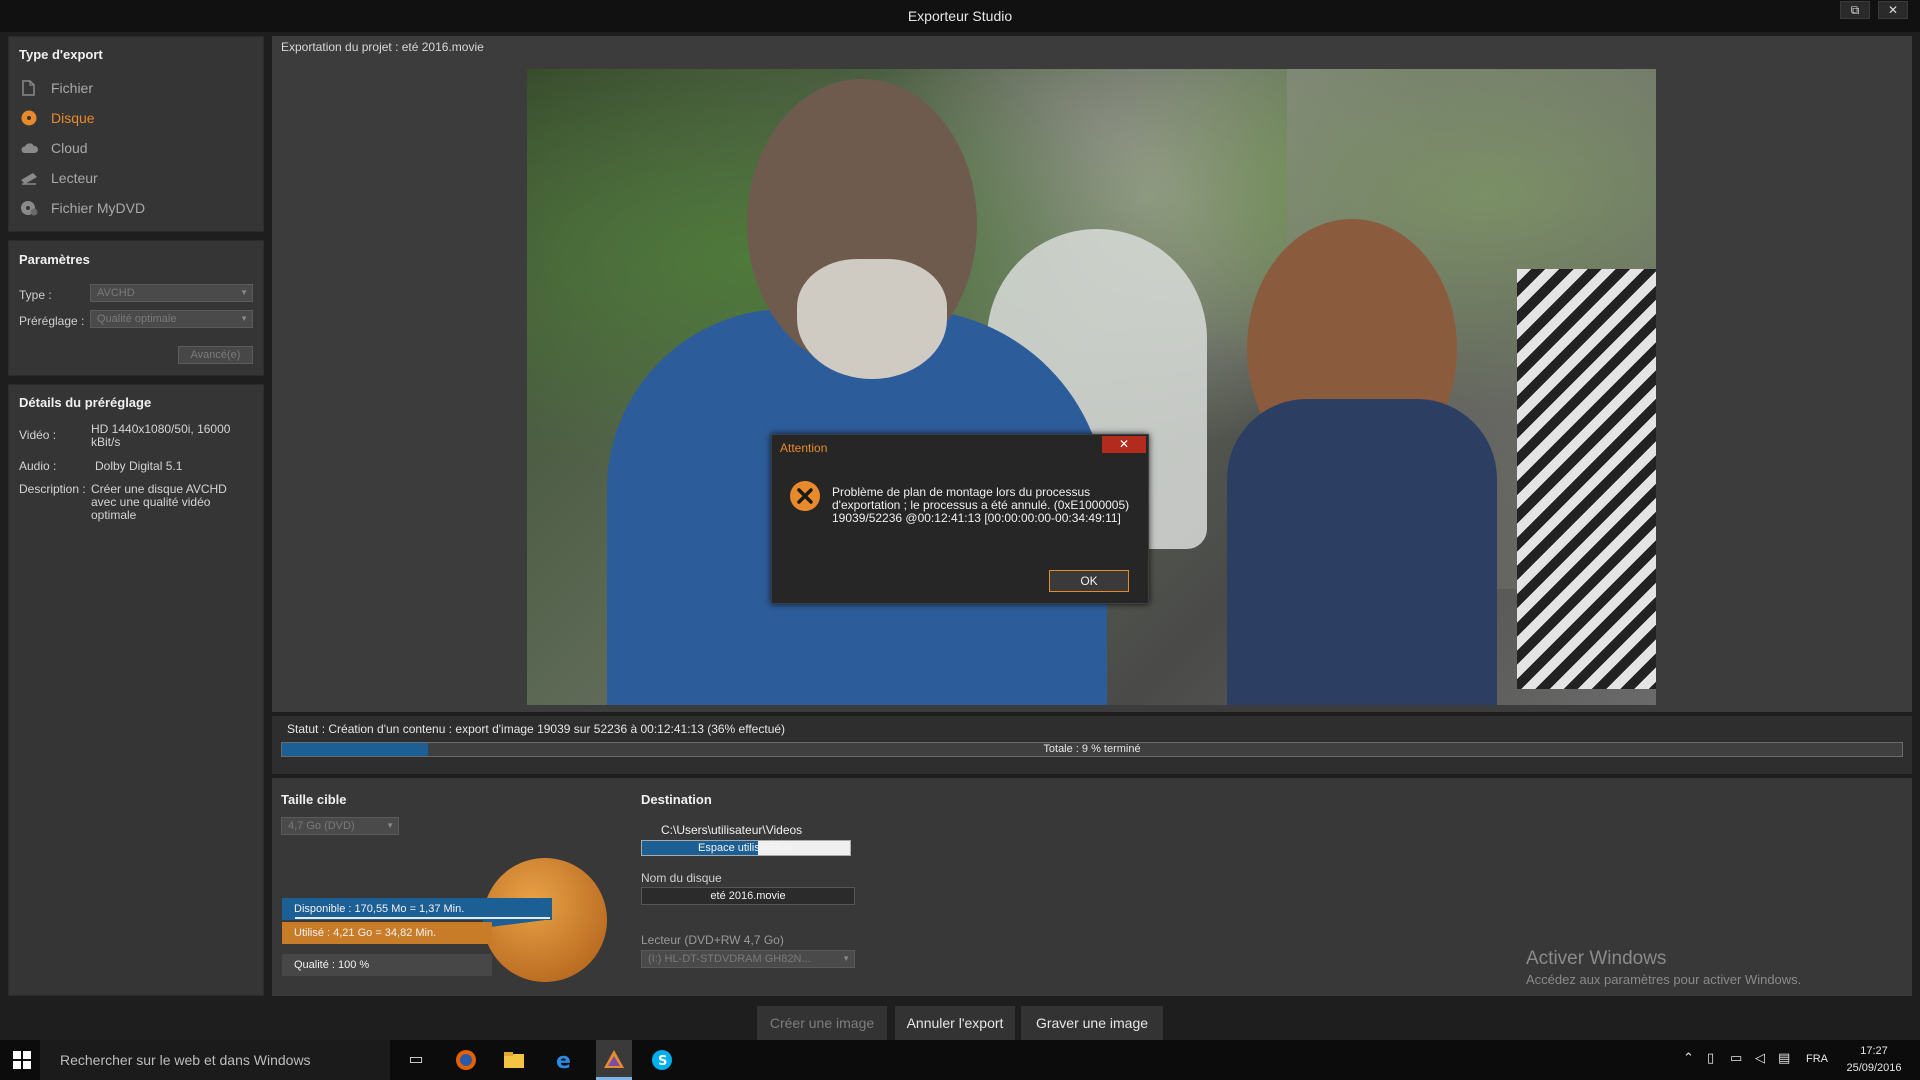 Image resolution: width=1920 pixels, height=1080 pixels. What do you see at coordinates (54, 259) in the screenshot?
I see `parameters-title: Paramètres` at bounding box center [54, 259].